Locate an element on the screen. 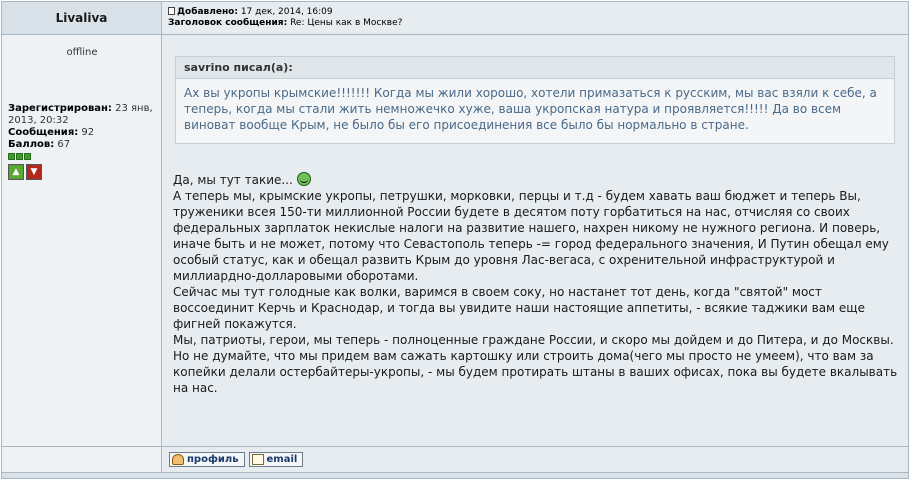 This screenshot has width=915, height=481. post-separator is located at coordinates (455, 475).